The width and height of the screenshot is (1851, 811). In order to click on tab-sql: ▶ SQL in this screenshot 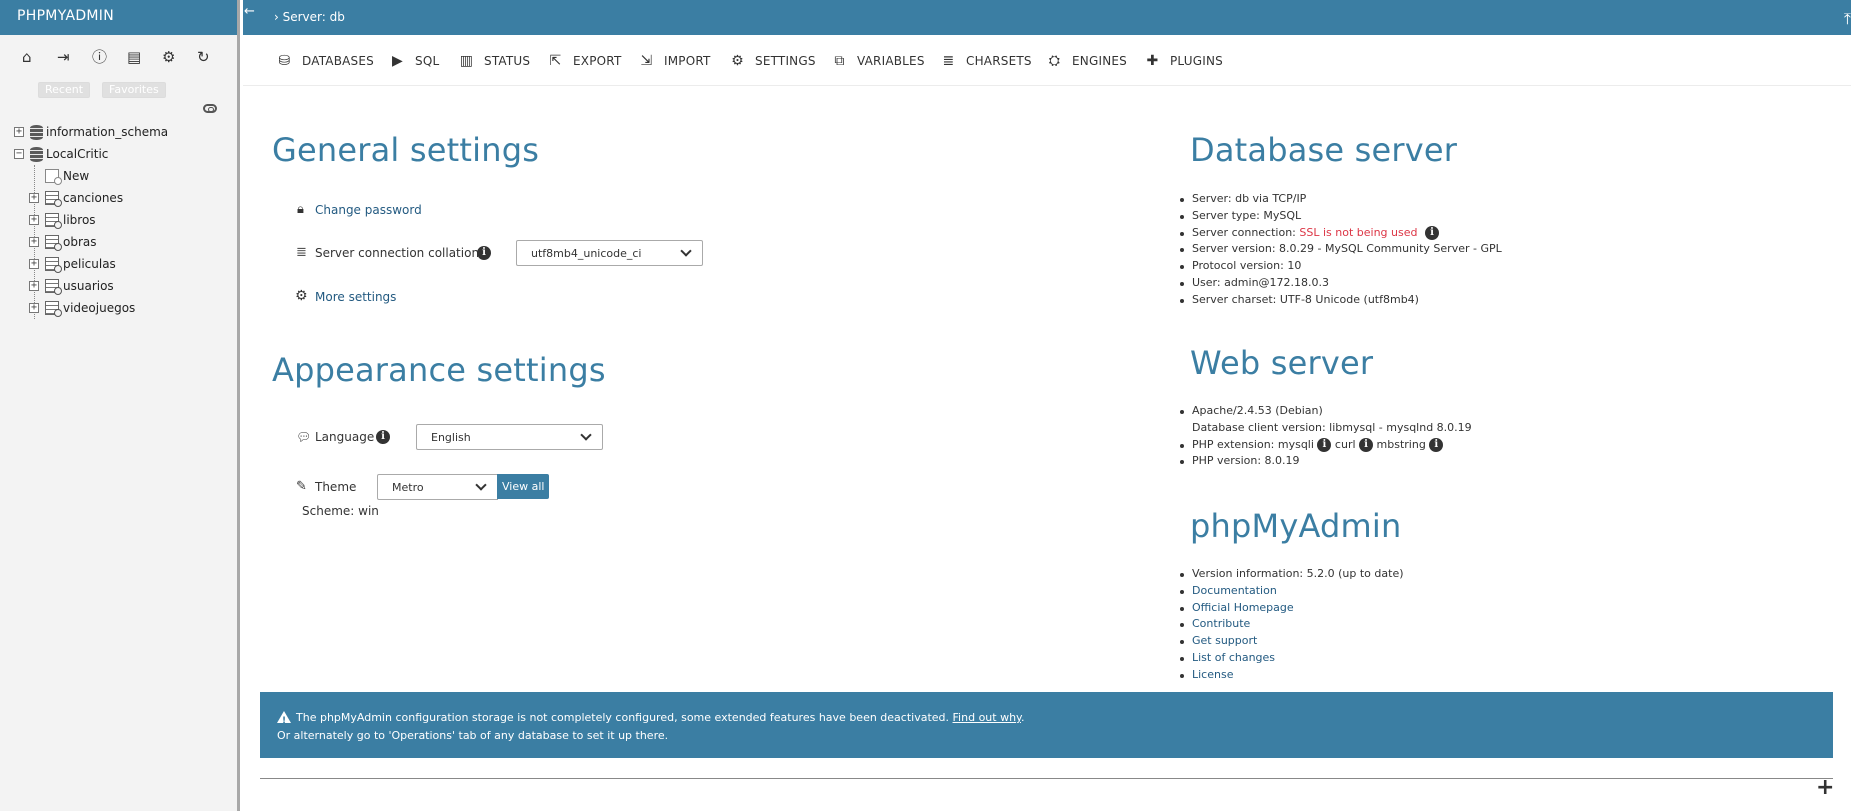, I will do `click(414, 61)`.